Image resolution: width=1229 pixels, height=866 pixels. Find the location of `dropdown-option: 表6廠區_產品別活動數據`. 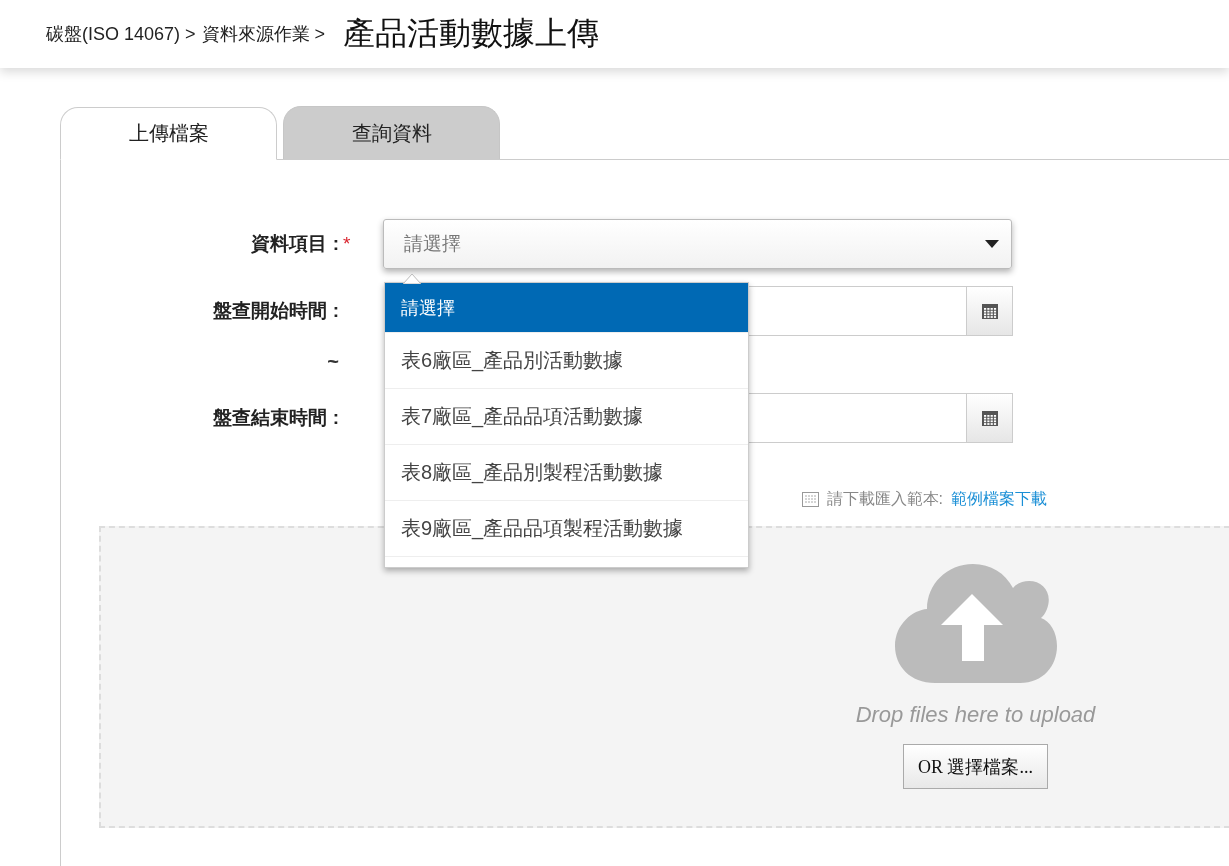

dropdown-option: 表6廠區_產品別活動數據 is located at coordinates (566, 361).